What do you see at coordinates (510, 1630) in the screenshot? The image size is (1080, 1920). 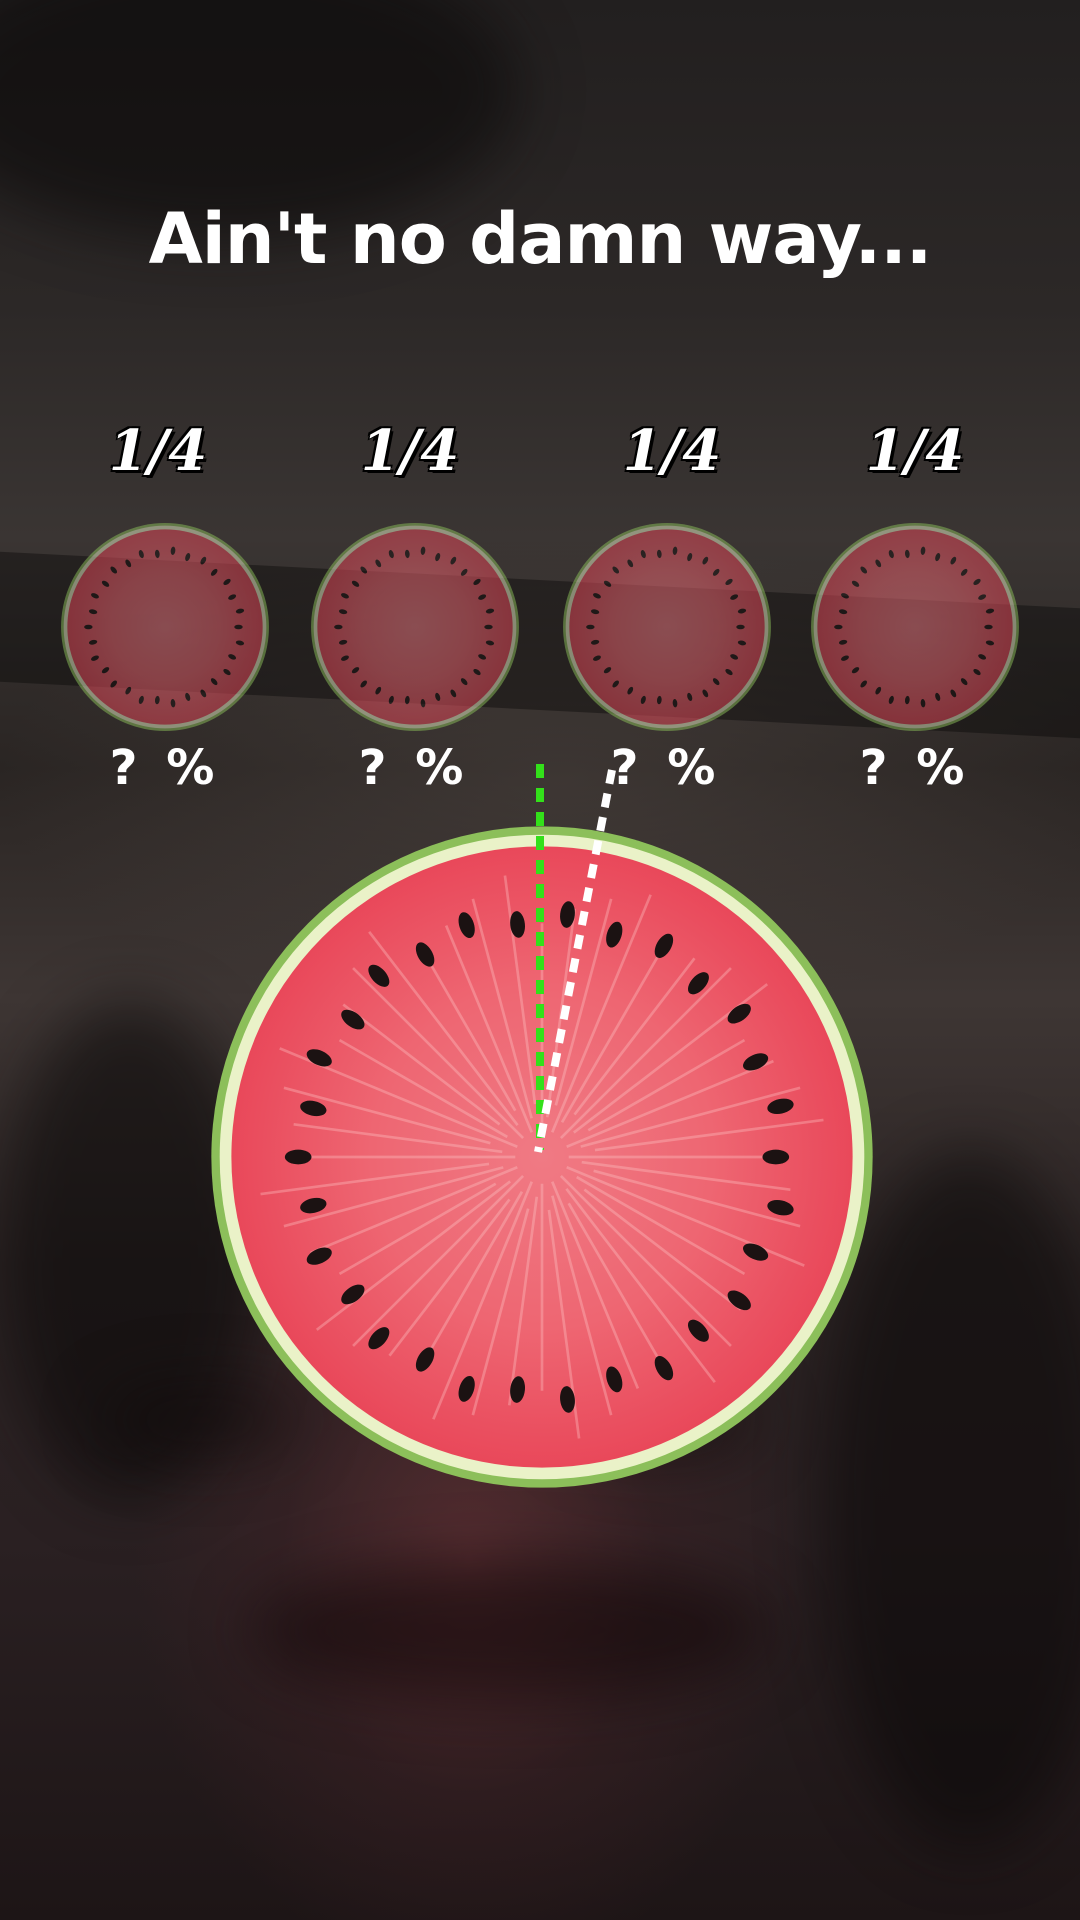 I see `background-mustache-shadow` at bounding box center [510, 1630].